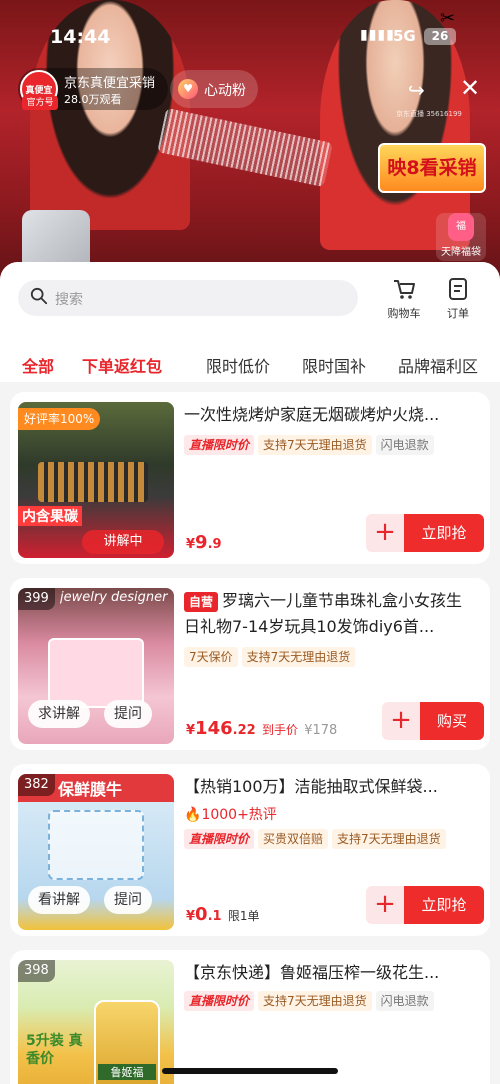 The width and height of the screenshot is (500, 1084). What do you see at coordinates (244, 730) in the screenshot?
I see `price-decimal: .22` at bounding box center [244, 730].